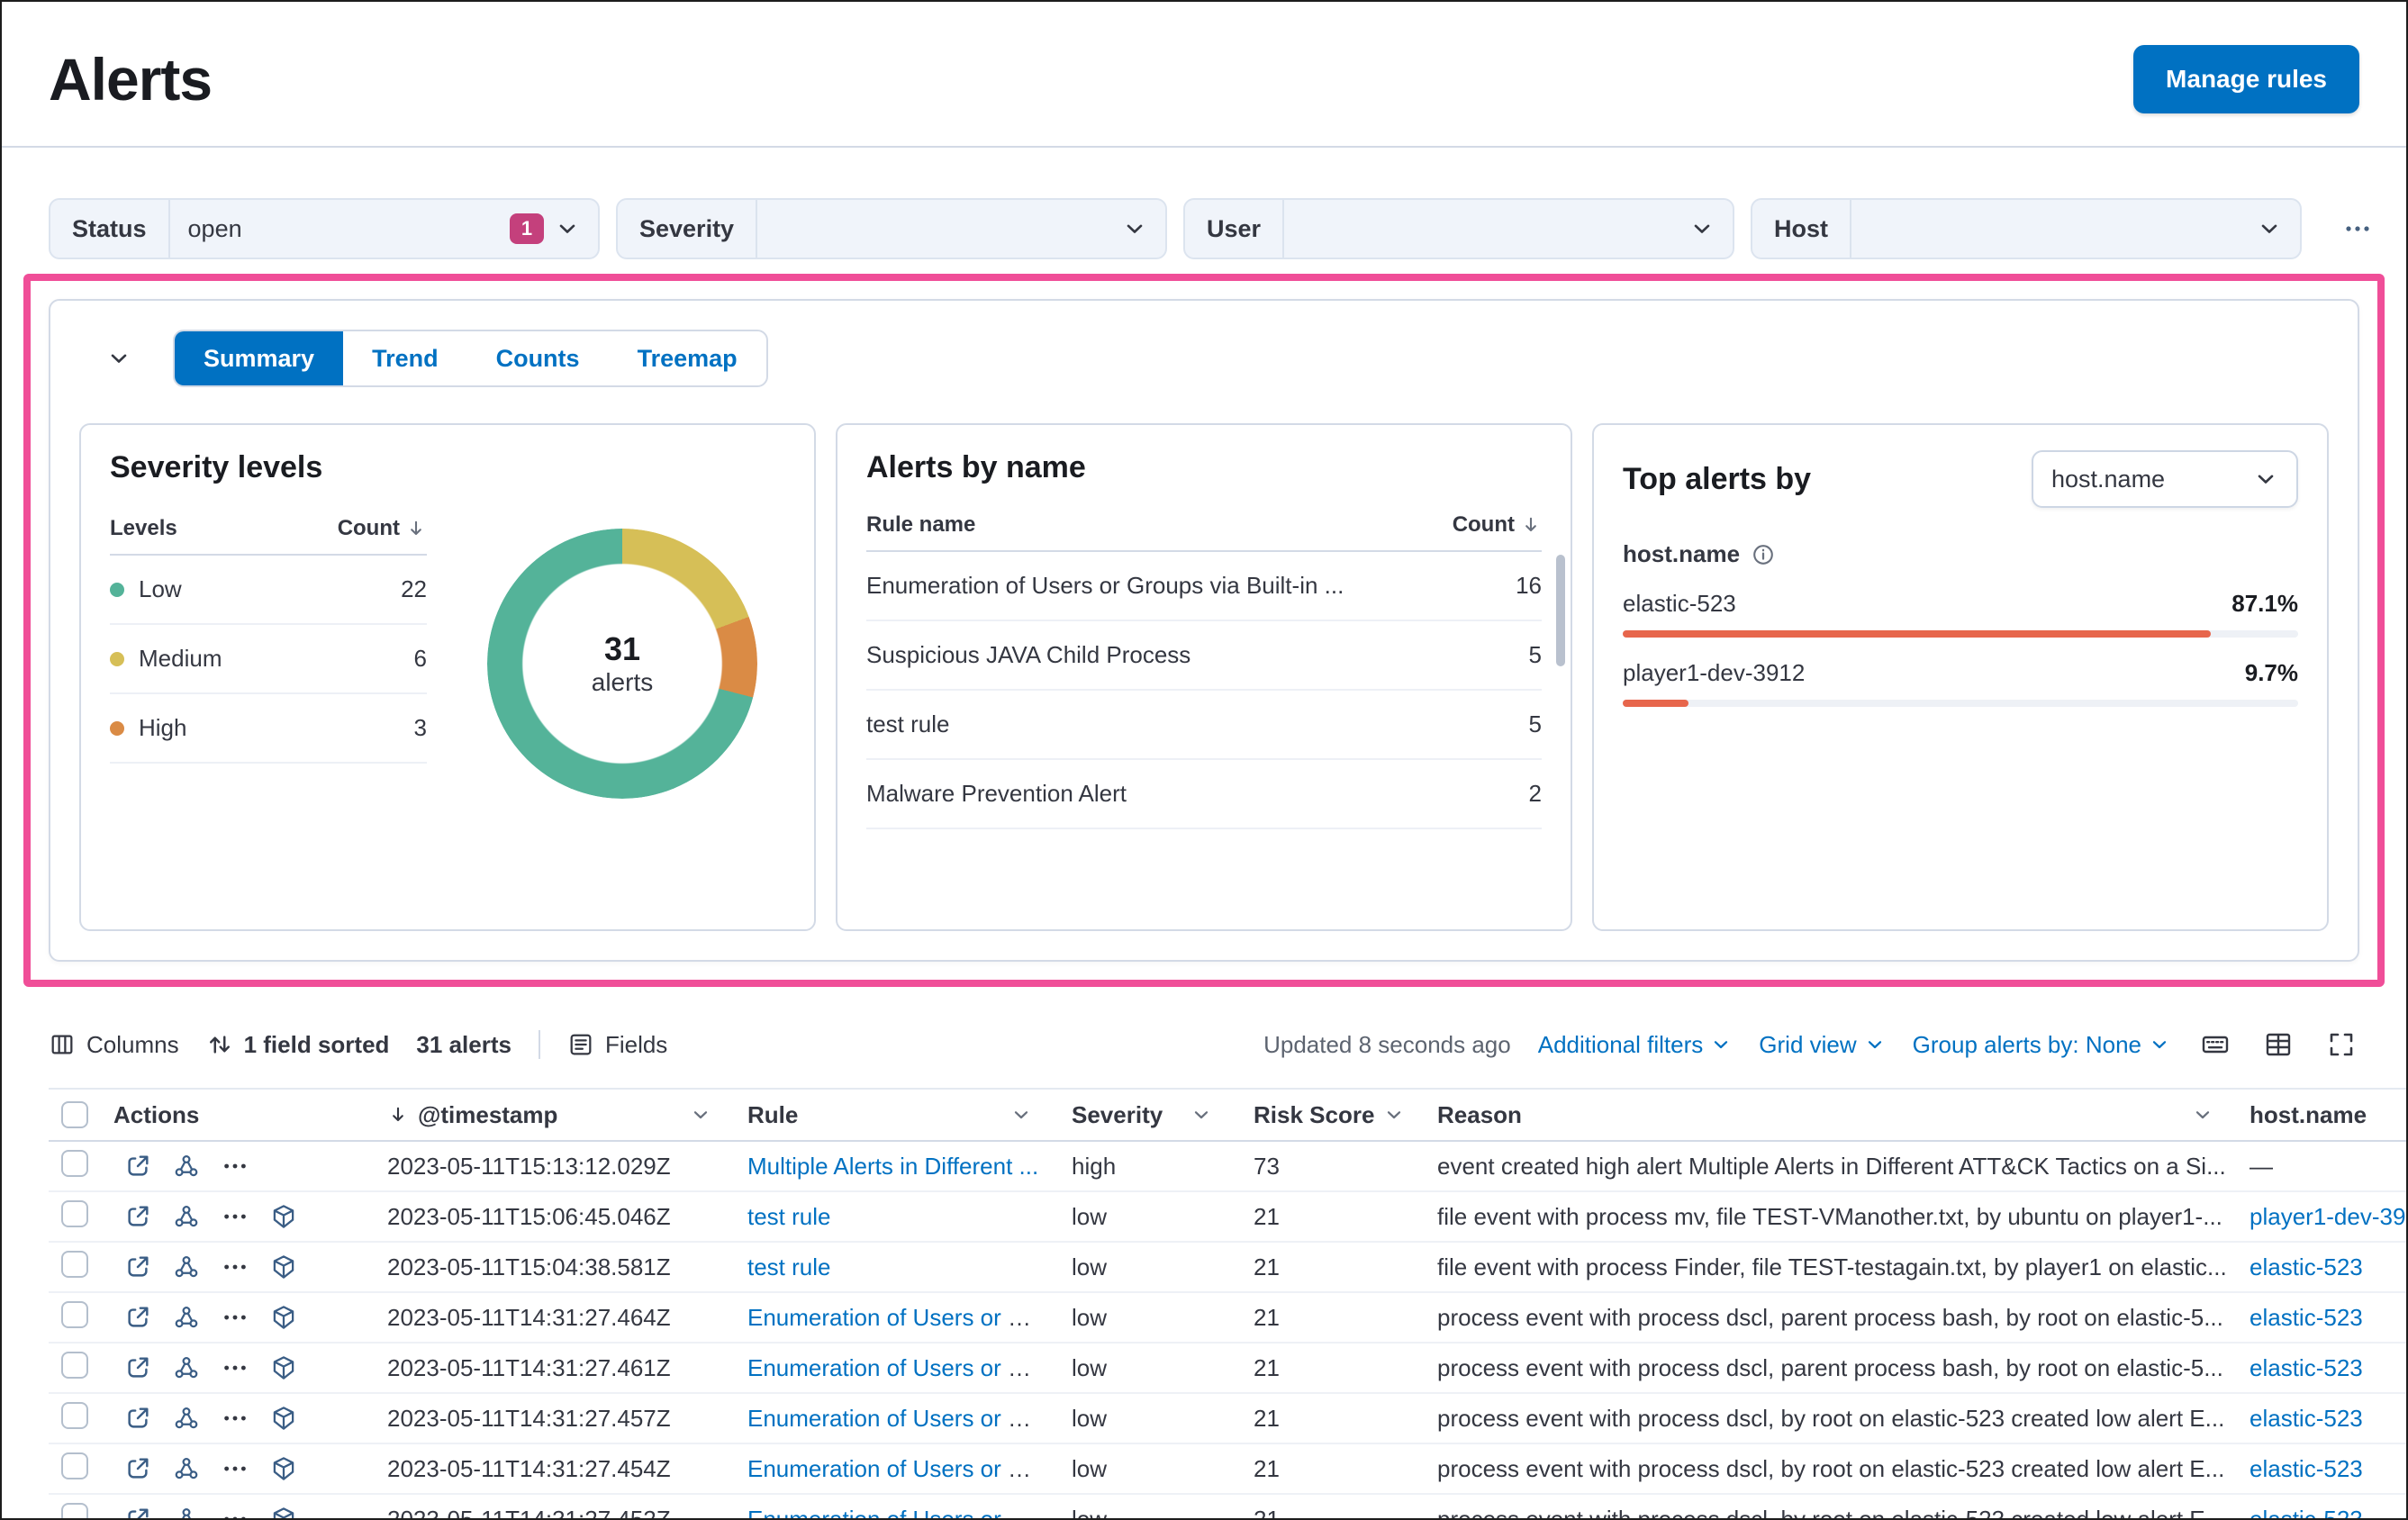 The width and height of the screenshot is (2408, 1520). I want to click on select-all-checkbox, so click(74, 1114).